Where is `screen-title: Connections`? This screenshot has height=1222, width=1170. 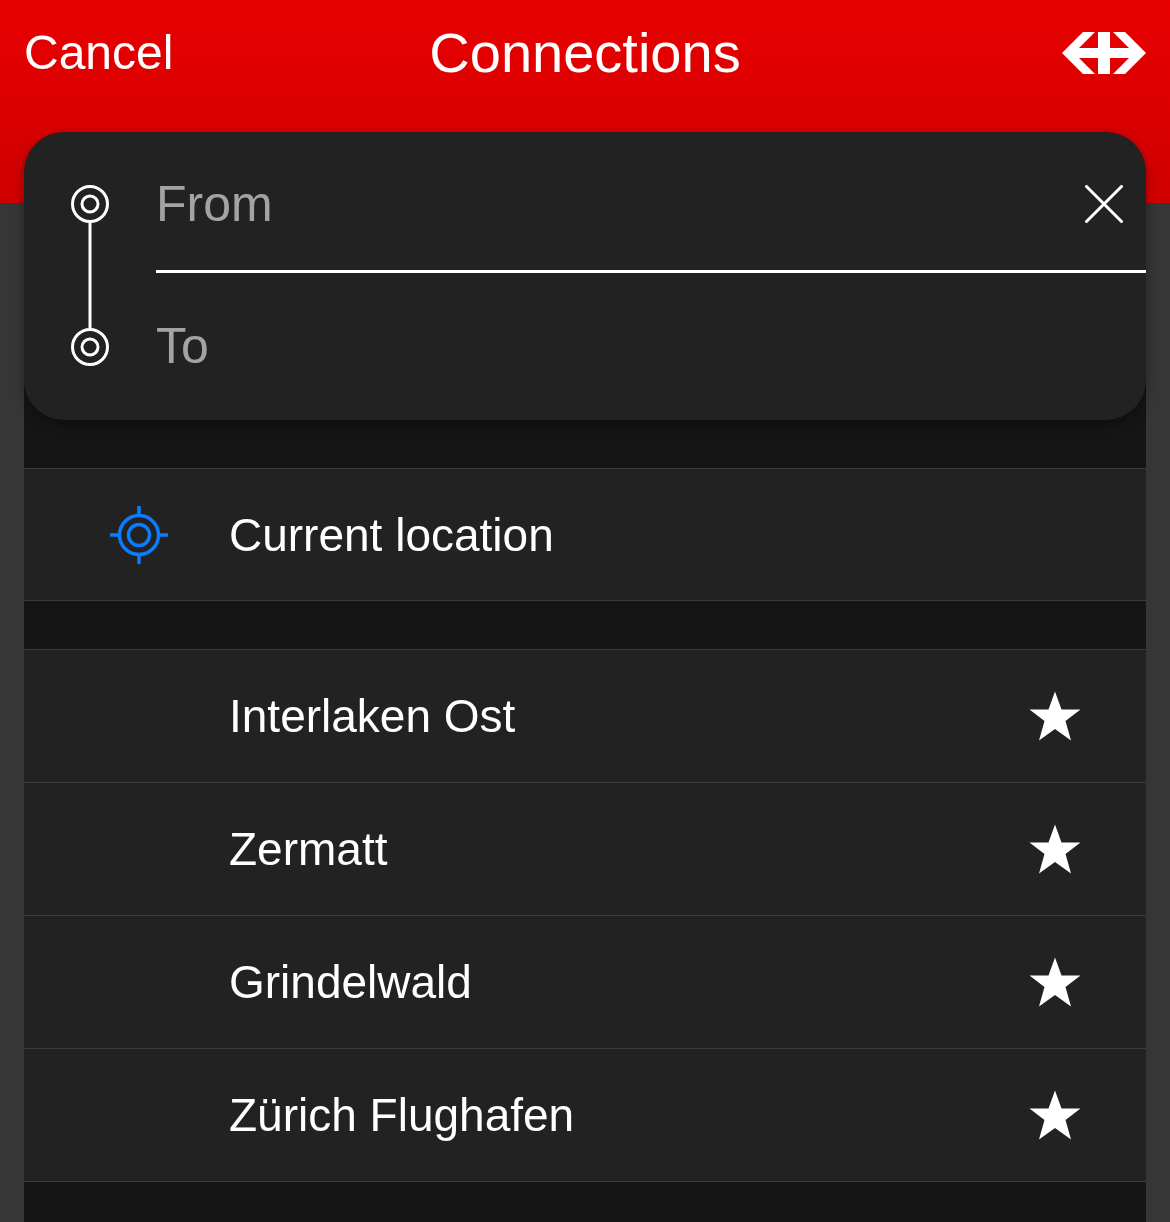
screen-title: Connections is located at coordinates (585, 53).